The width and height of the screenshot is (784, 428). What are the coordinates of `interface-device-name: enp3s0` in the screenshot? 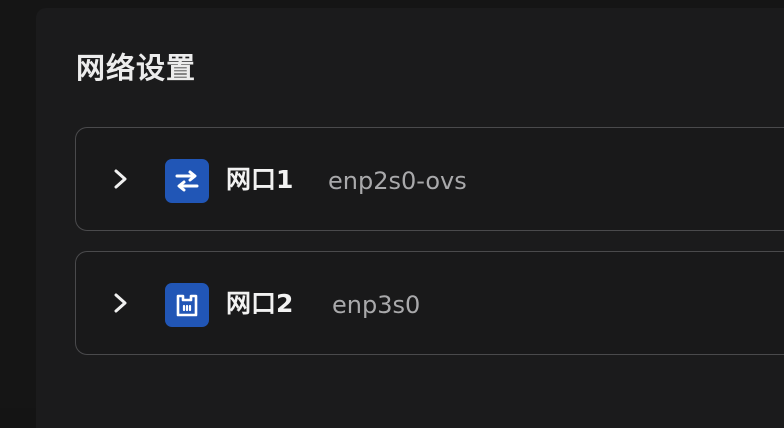 It's located at (376, 305).